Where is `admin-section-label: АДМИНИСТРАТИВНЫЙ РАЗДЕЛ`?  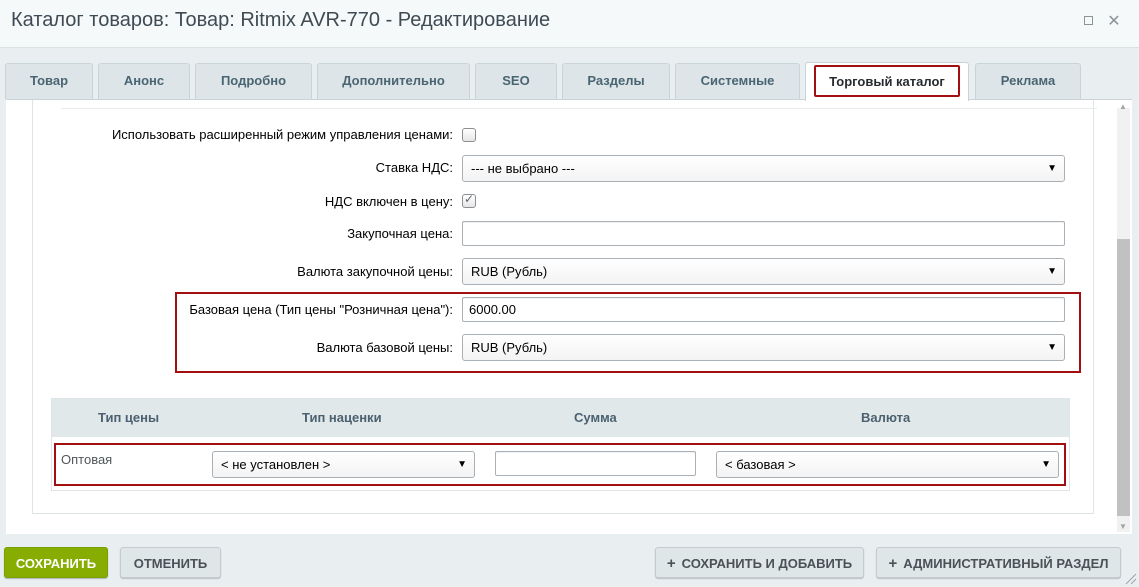 admin-section-label: АДМИНИСТРАТИВНЫЙ РАЗДЕЛ is located at coordinates (1006, 563).